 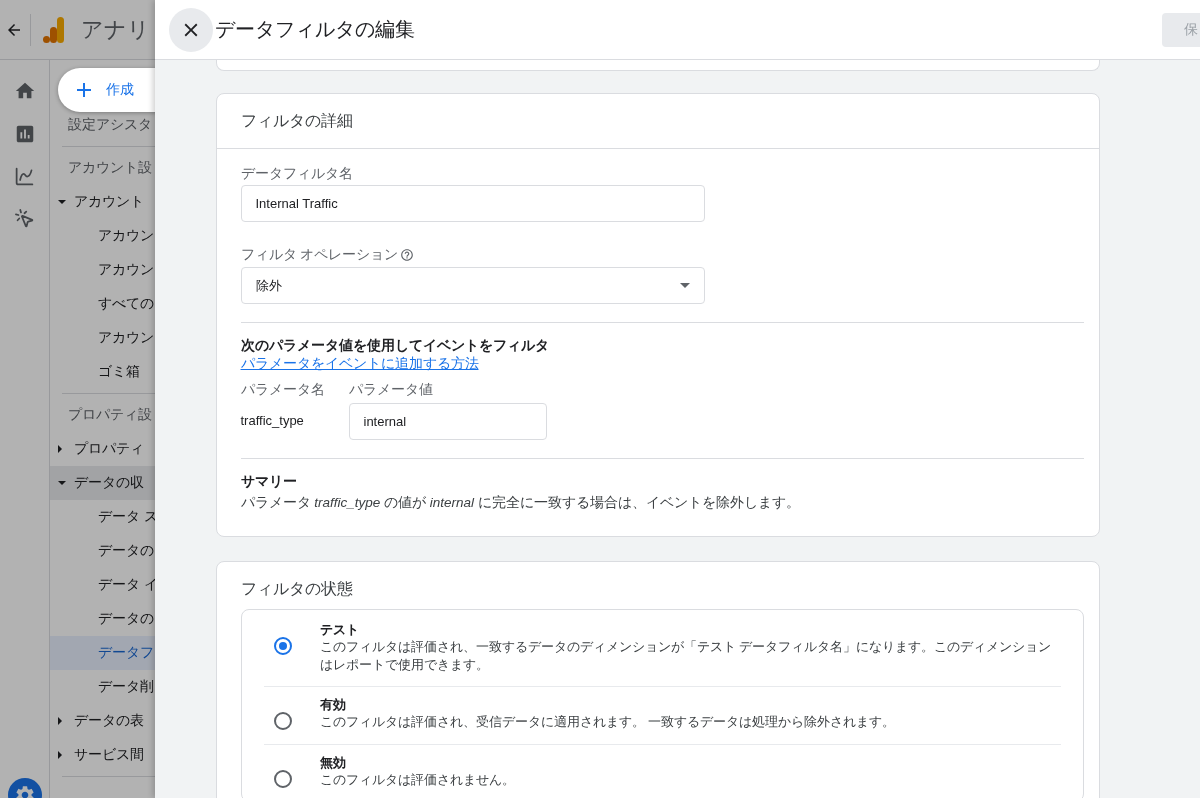 What do you see at coordinates (520, 503) in the screenshot?
I see `summary-text: パラメータ traffic_type の値が internal に完全に一致する場合は、イベントを除外します。` at bounding box center [520, 503].